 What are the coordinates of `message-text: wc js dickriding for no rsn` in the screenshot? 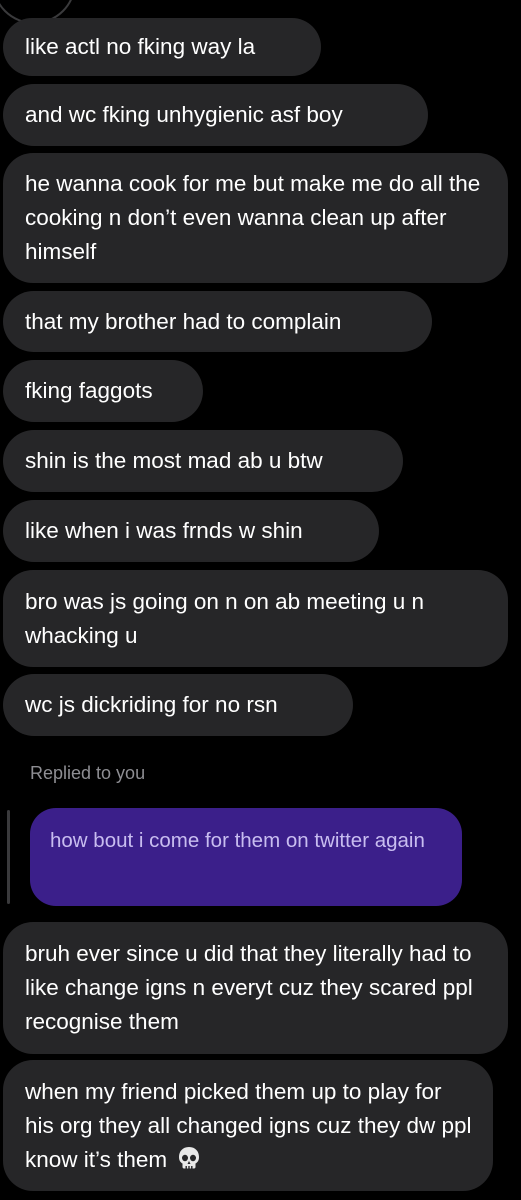 It's located at (151, 704).